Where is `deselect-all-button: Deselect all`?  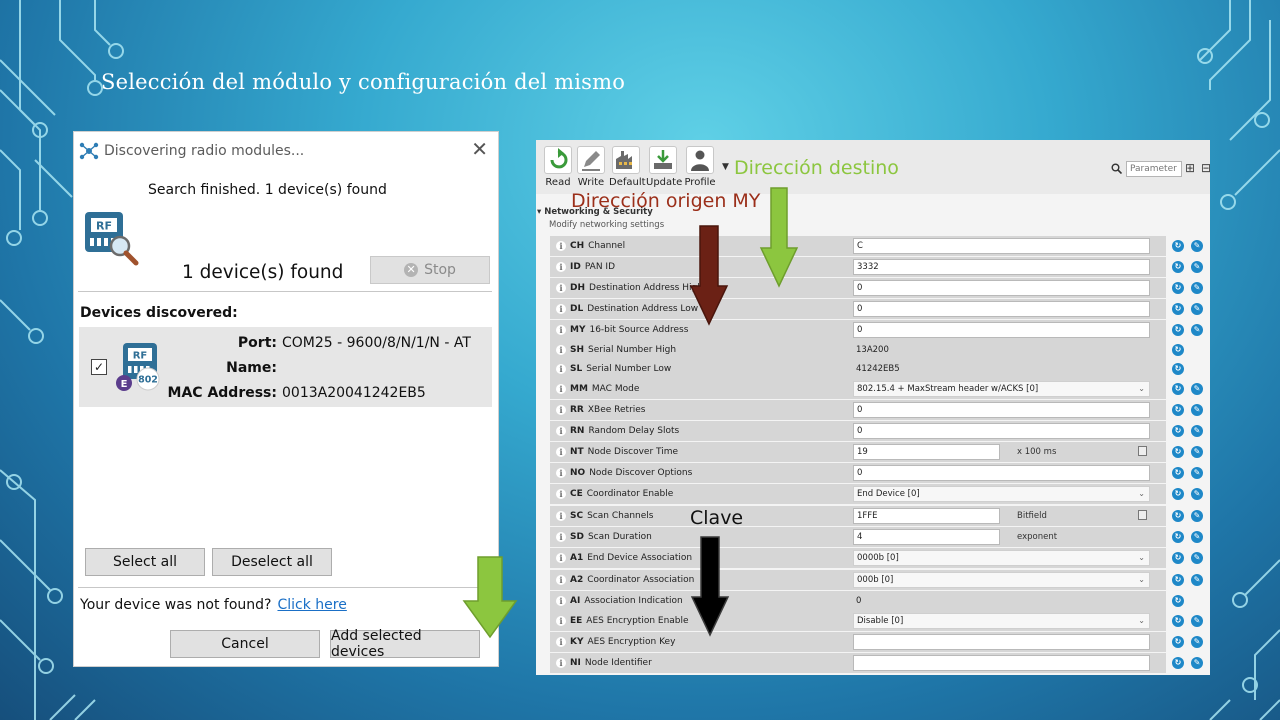 deselect-all-button: Deselect all is located at coordinates (272, 562).